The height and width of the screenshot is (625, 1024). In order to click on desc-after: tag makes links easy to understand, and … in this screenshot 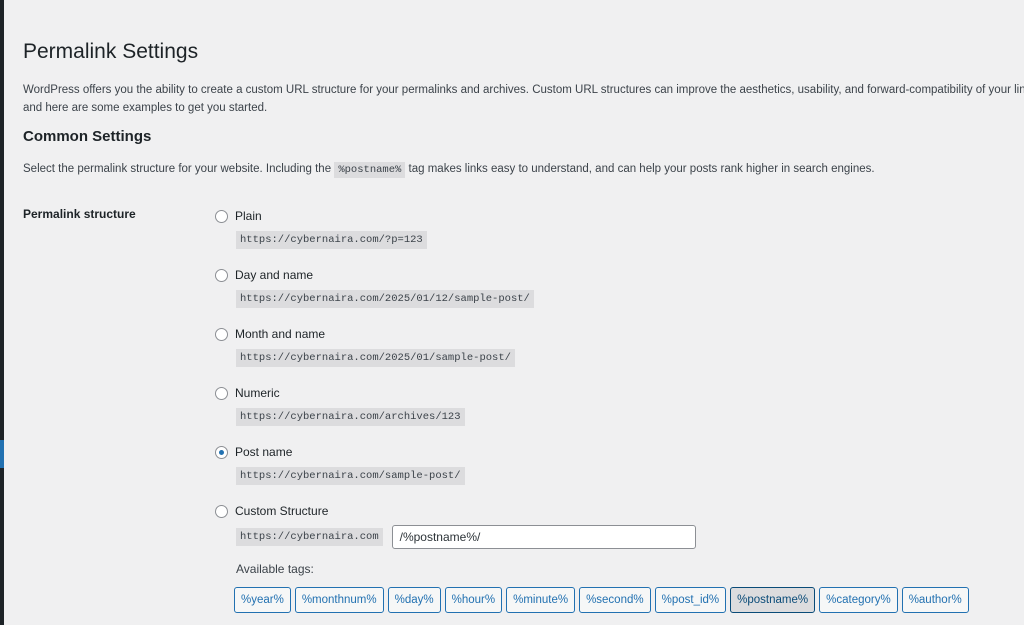, I will do `click(641, 169)`.